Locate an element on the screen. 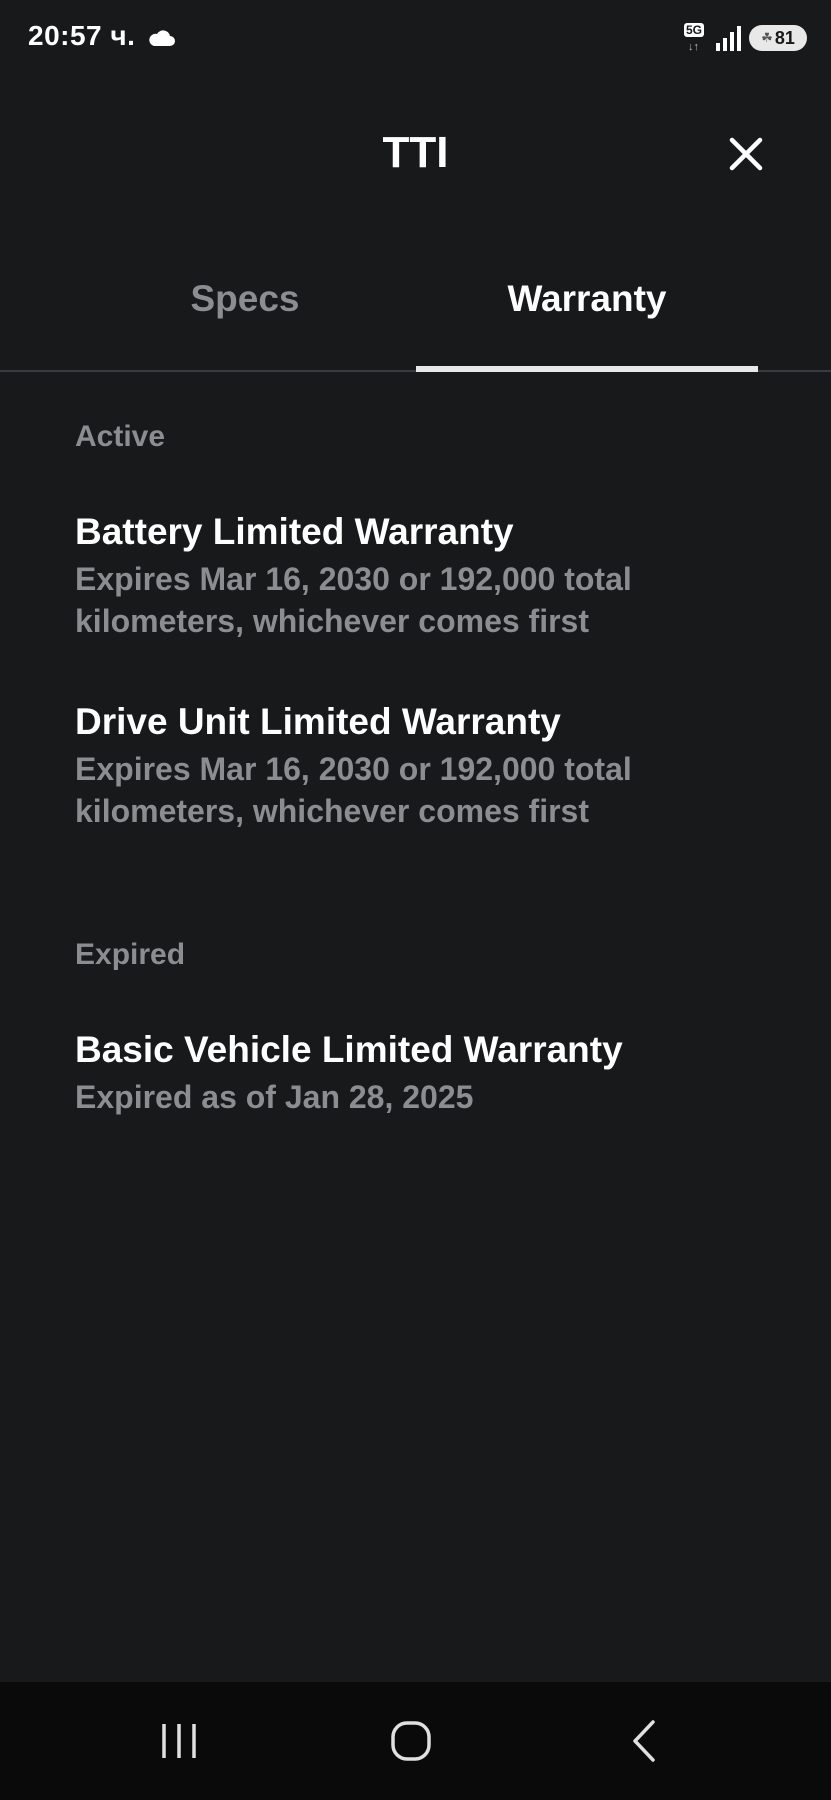  recents-icon is located at coordinates (180, 1741).